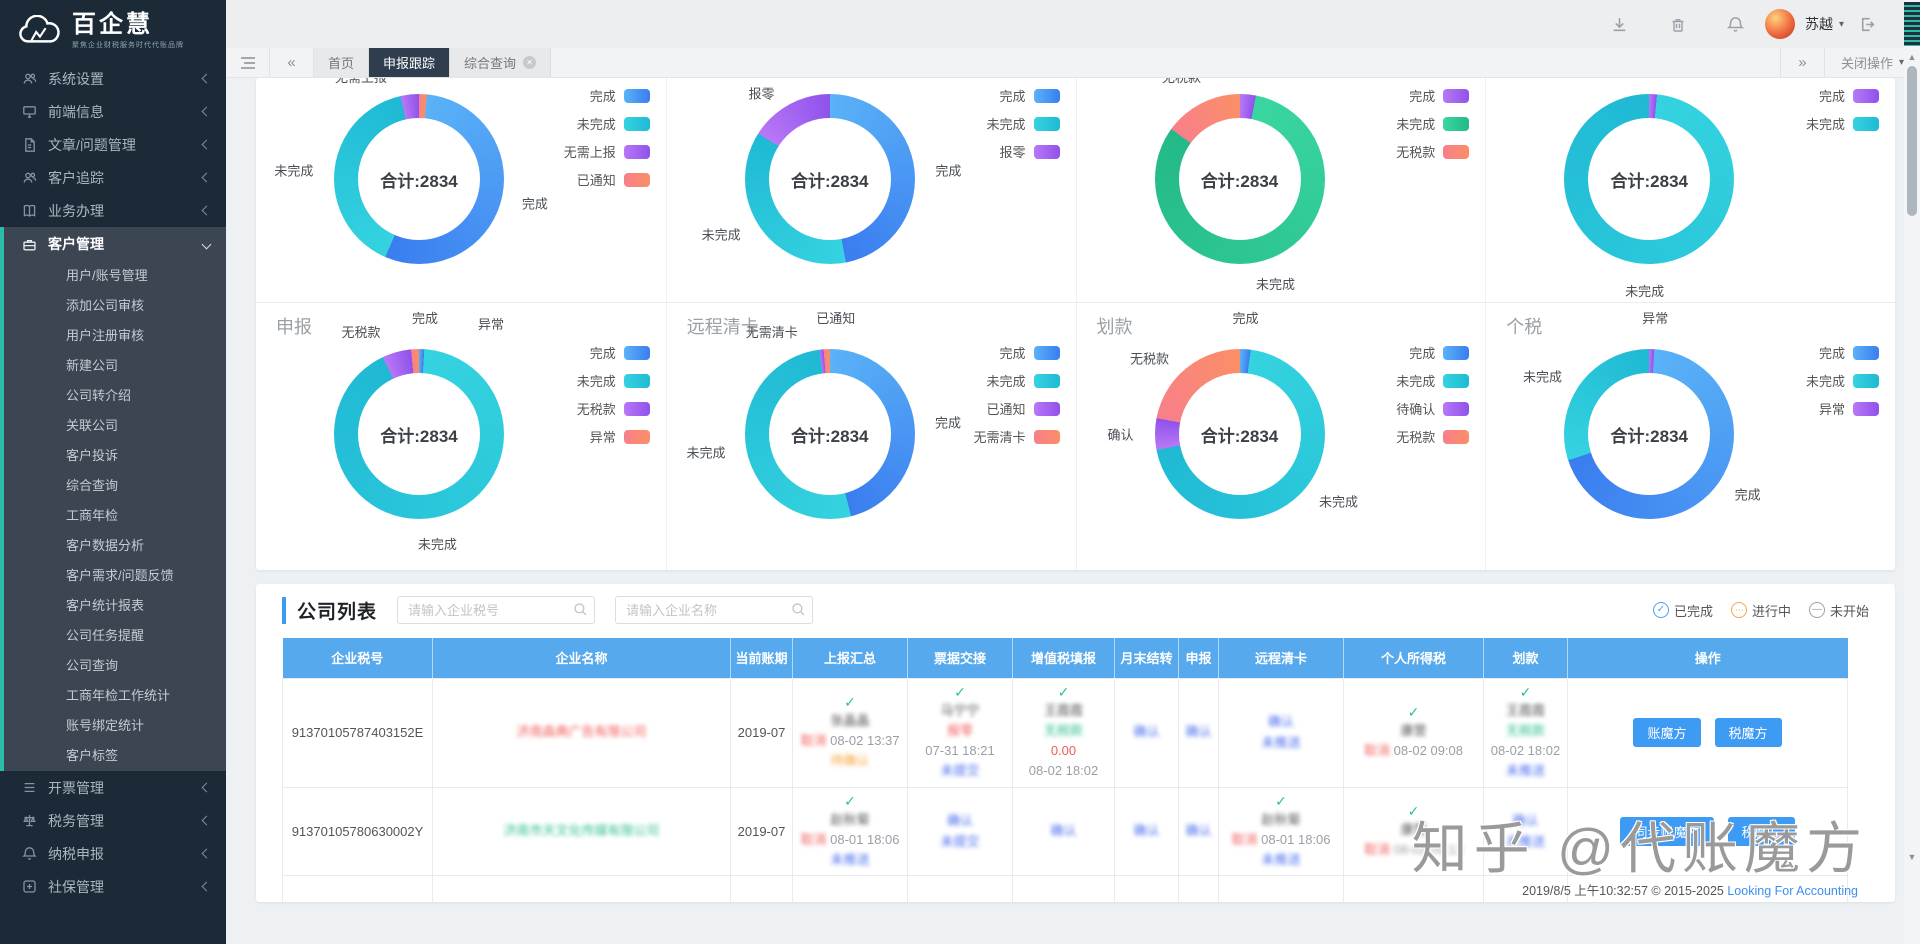 The image size is (1920, 944). Describe the element at coordinates (113, 210) in the screenshot. I see `sidebar-item-业务办理: 业务办理` at that location.